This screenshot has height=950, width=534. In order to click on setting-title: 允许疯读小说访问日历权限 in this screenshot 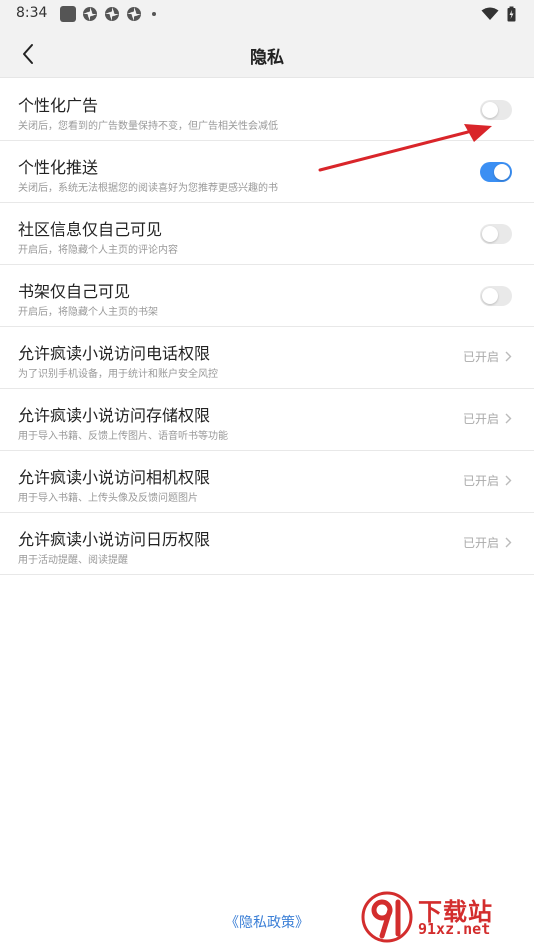, I will do `click(114, 539)`.